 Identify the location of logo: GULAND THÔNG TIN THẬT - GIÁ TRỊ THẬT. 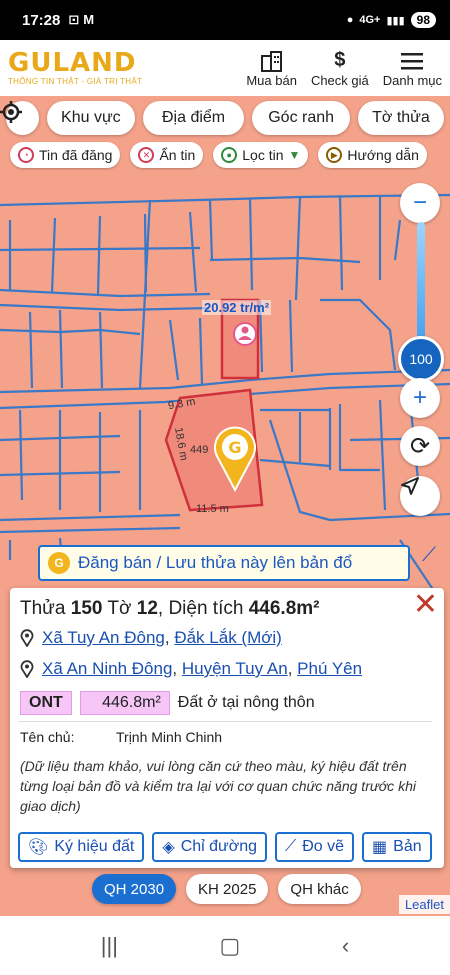
(75, 68).